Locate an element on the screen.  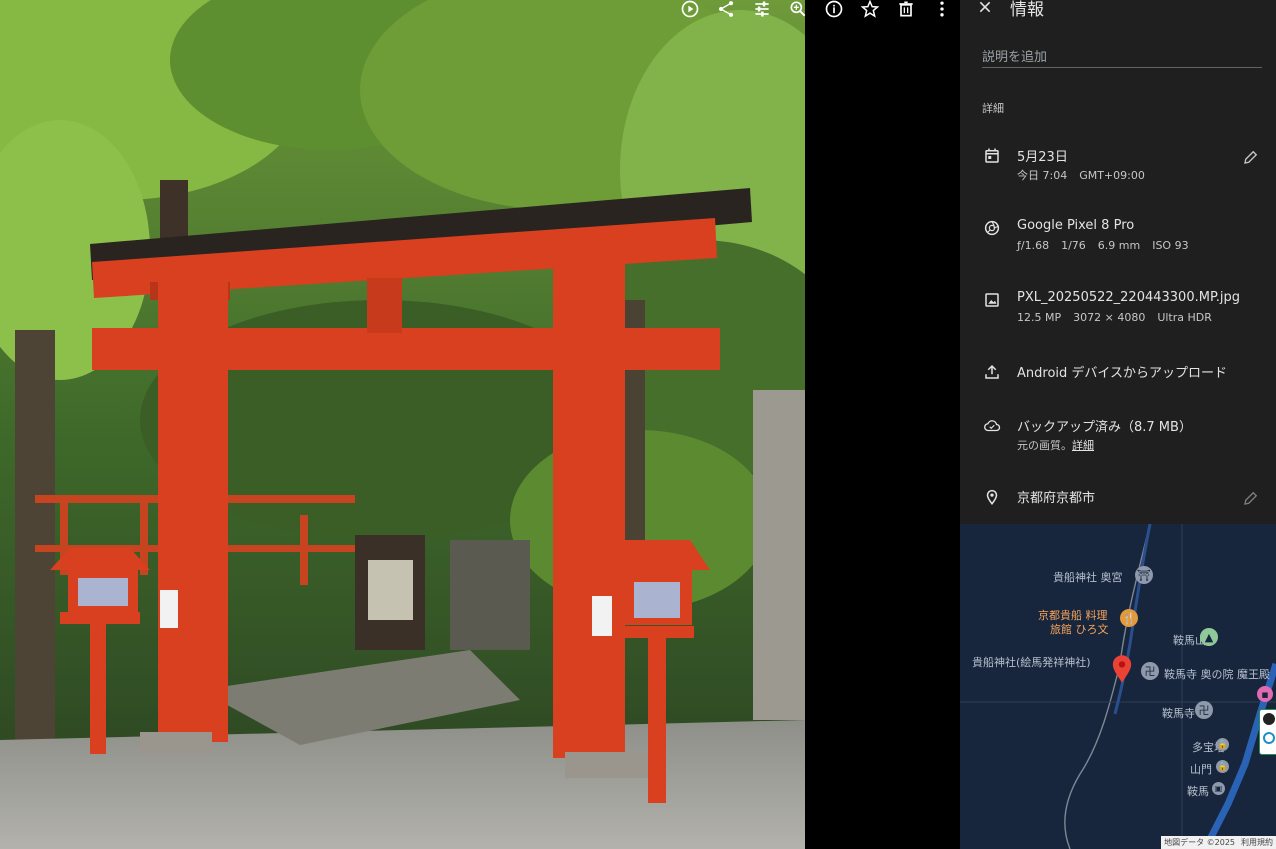
focal-text: 6.9 mm is located at coordinates (1119, 245).